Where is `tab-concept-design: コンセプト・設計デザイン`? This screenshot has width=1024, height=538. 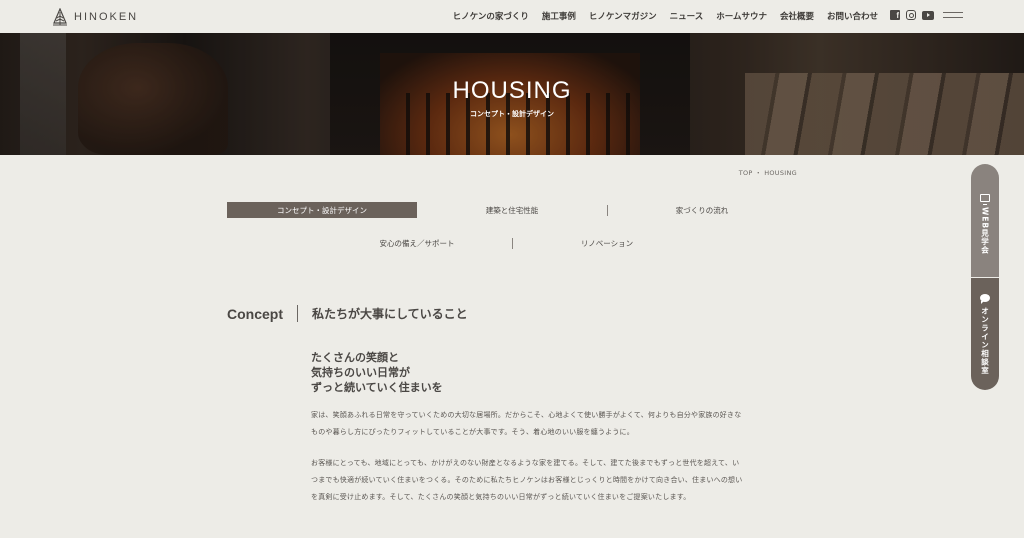 tab-concept-design: コンセプト・設計デザイン is located at coordinates (322, 210).